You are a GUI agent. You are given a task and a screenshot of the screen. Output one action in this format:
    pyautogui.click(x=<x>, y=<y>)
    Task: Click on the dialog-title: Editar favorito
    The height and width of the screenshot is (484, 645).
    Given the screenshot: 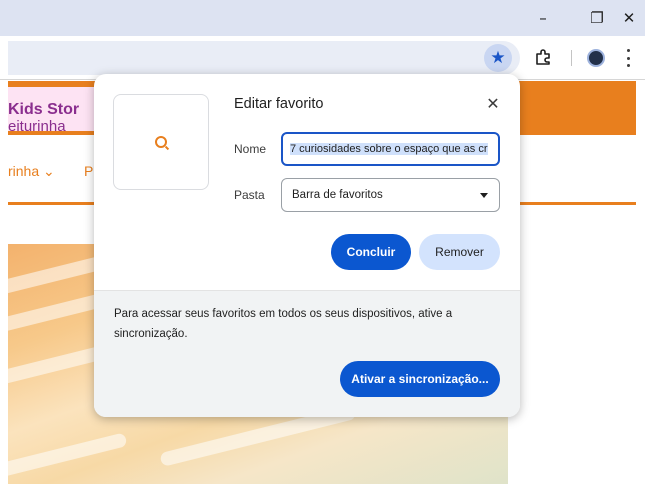 What is the action you would take?
    pyautogui.click(x=279, y=104)
    